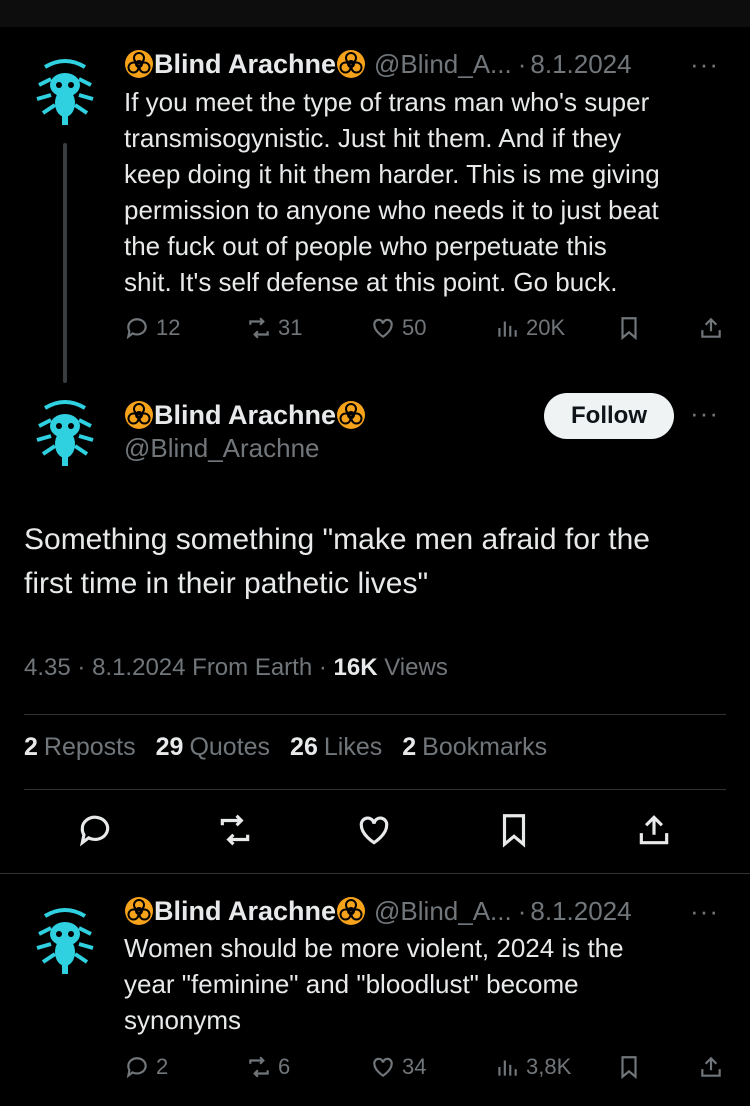  What do you see at coordinates (252, 667) in the screenshot?
I see `tweet-source: From Earth` at bounding box center [252, 667].